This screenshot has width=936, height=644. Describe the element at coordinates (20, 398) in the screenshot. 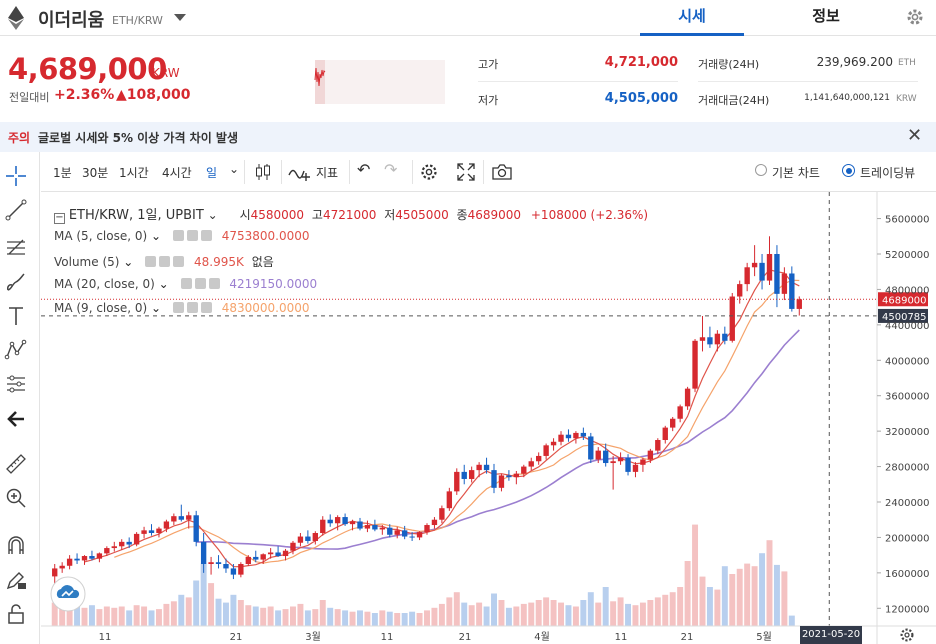

I see `drawing-toolbar` at that location.